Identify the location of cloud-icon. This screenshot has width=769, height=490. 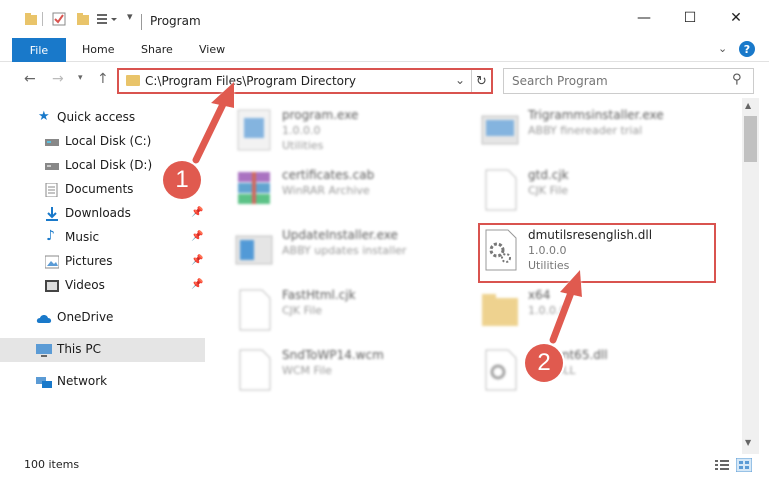
(44, 319).